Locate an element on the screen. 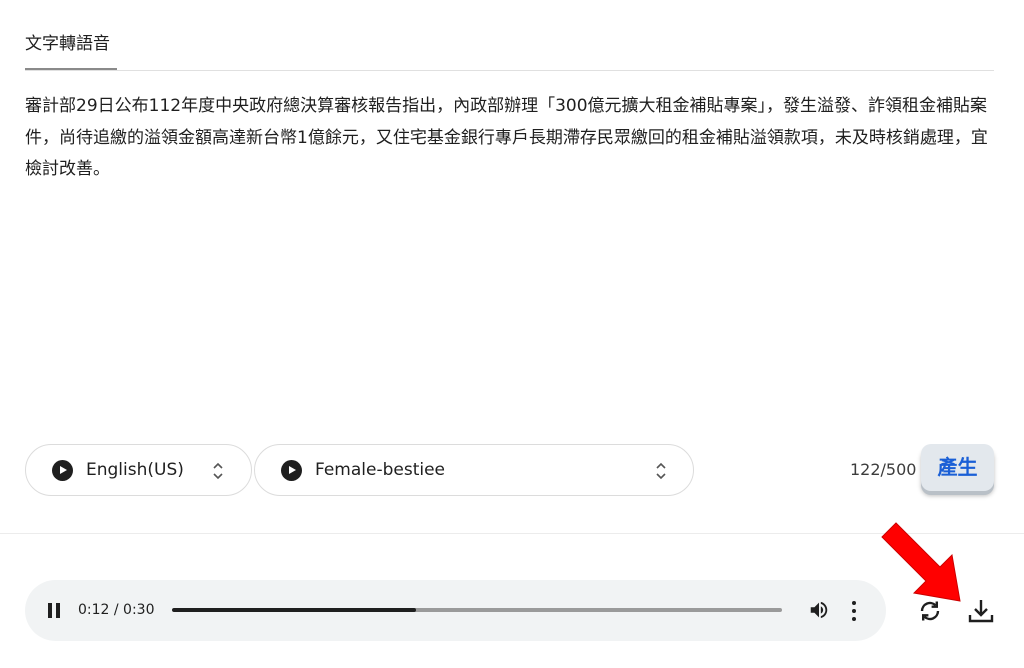 This screenshot has width=1024, height=668. voice-select-value: Female-bestiee is located at coordinates (380, 470).